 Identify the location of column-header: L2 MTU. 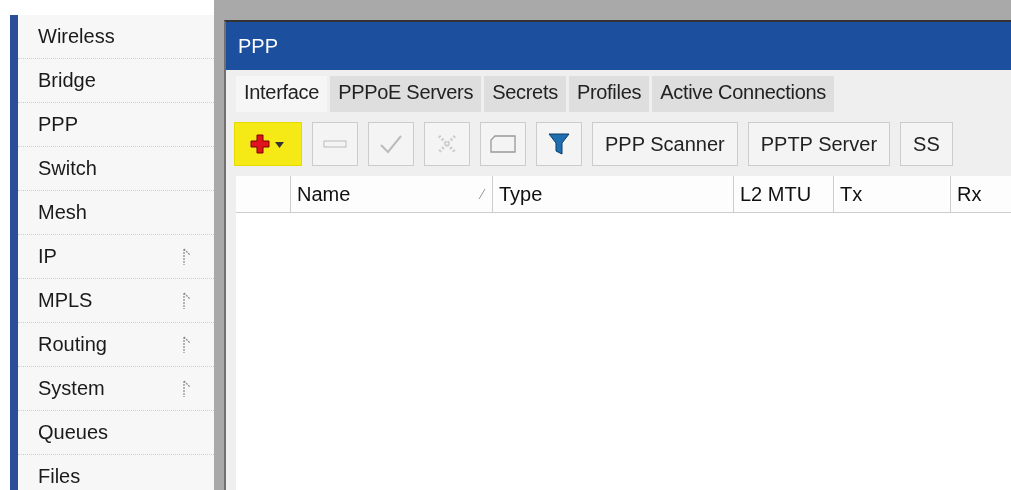
(784, 194).